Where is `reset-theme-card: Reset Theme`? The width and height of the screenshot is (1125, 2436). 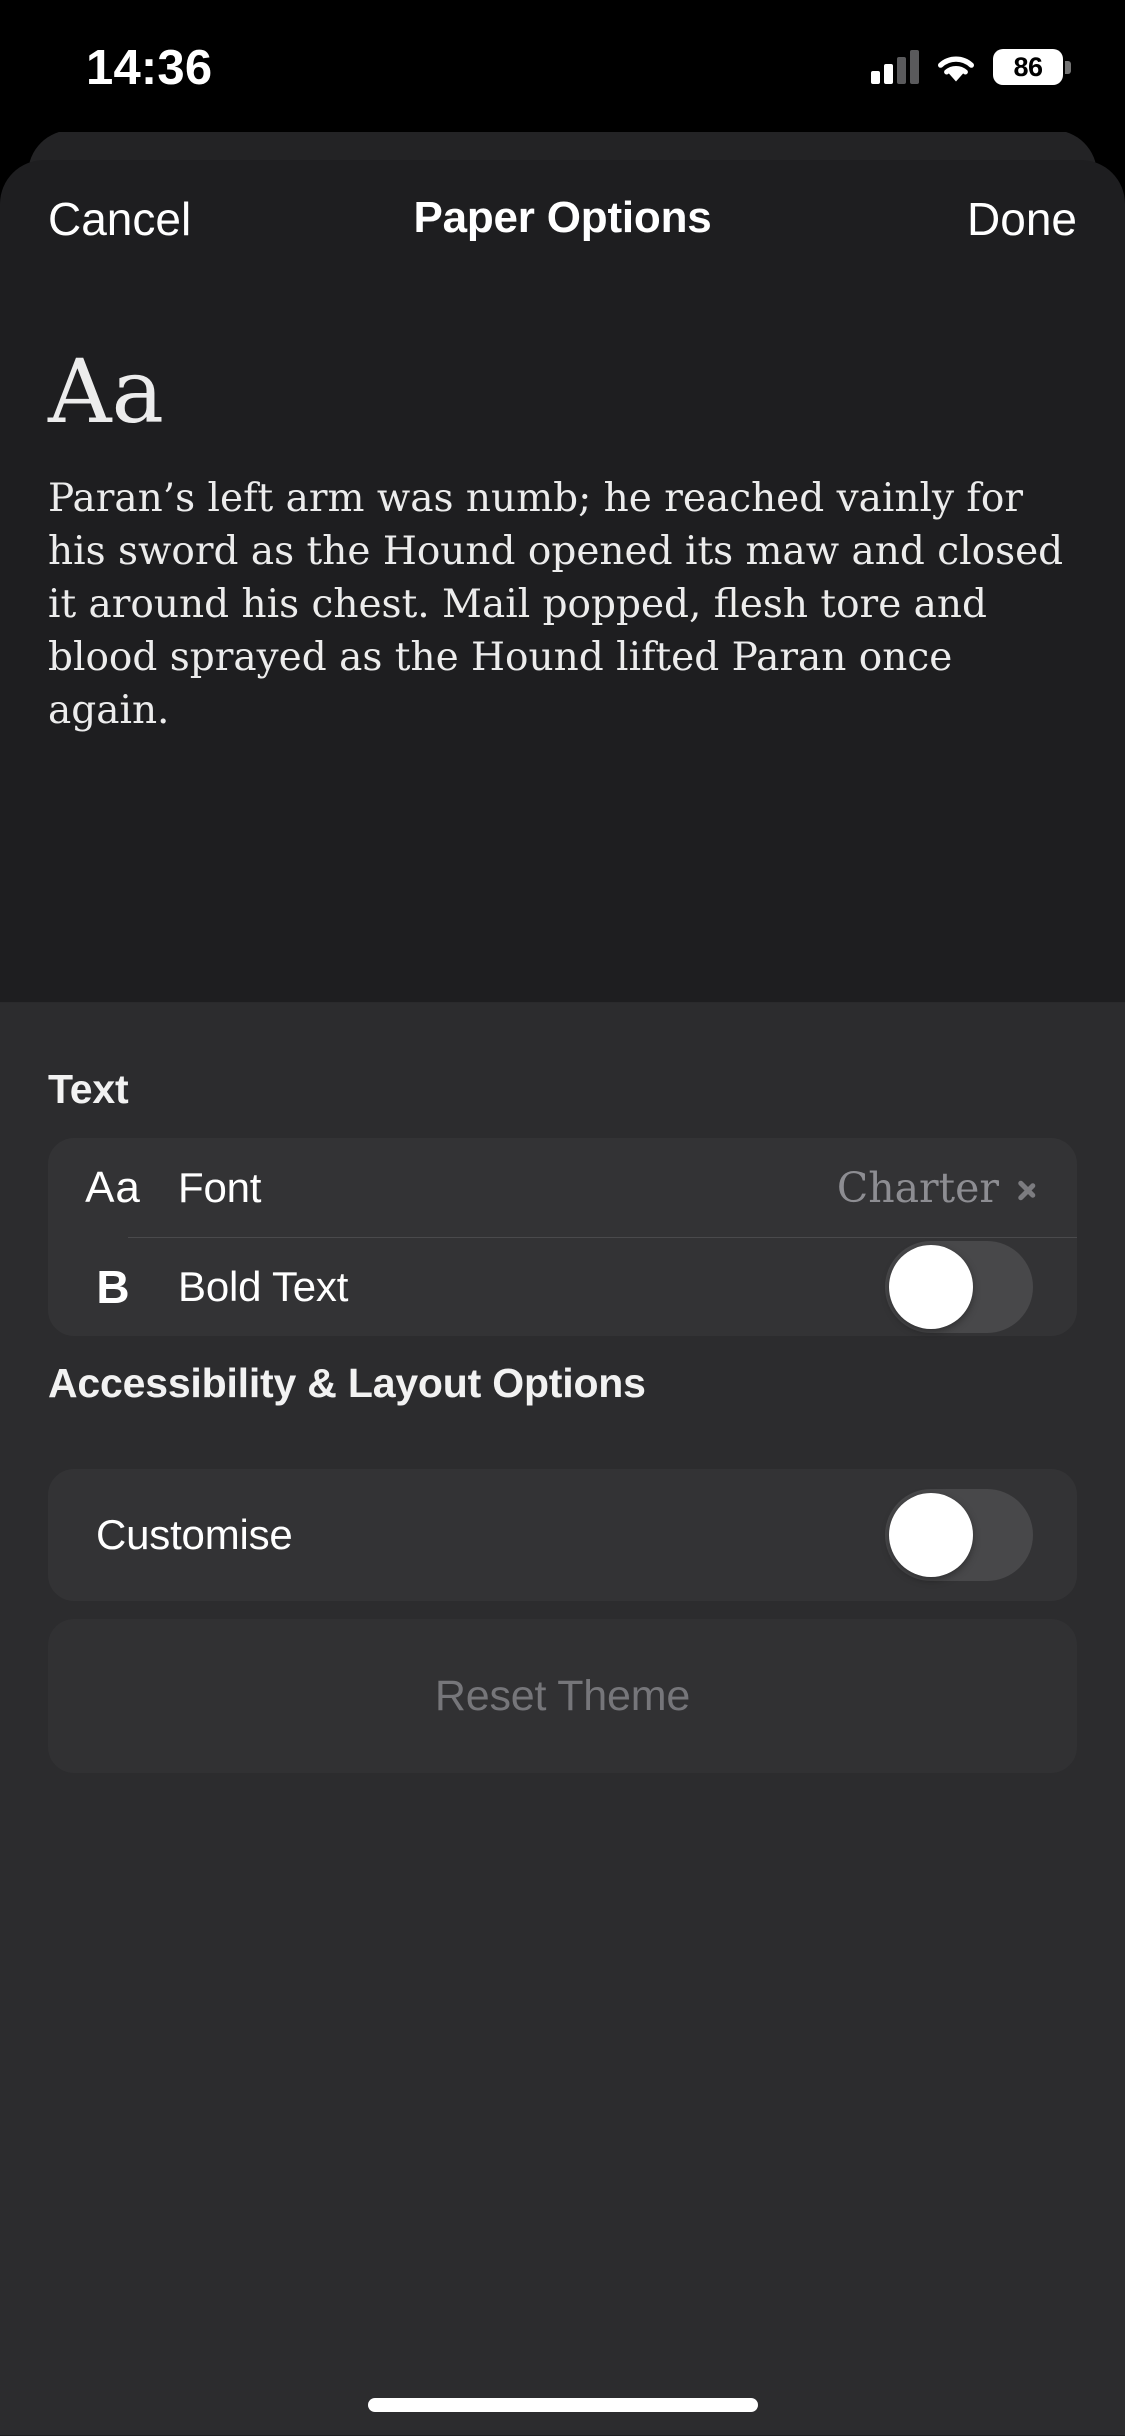 reset-theme-card: Reset Theme is located at coordinates (562, 1696).